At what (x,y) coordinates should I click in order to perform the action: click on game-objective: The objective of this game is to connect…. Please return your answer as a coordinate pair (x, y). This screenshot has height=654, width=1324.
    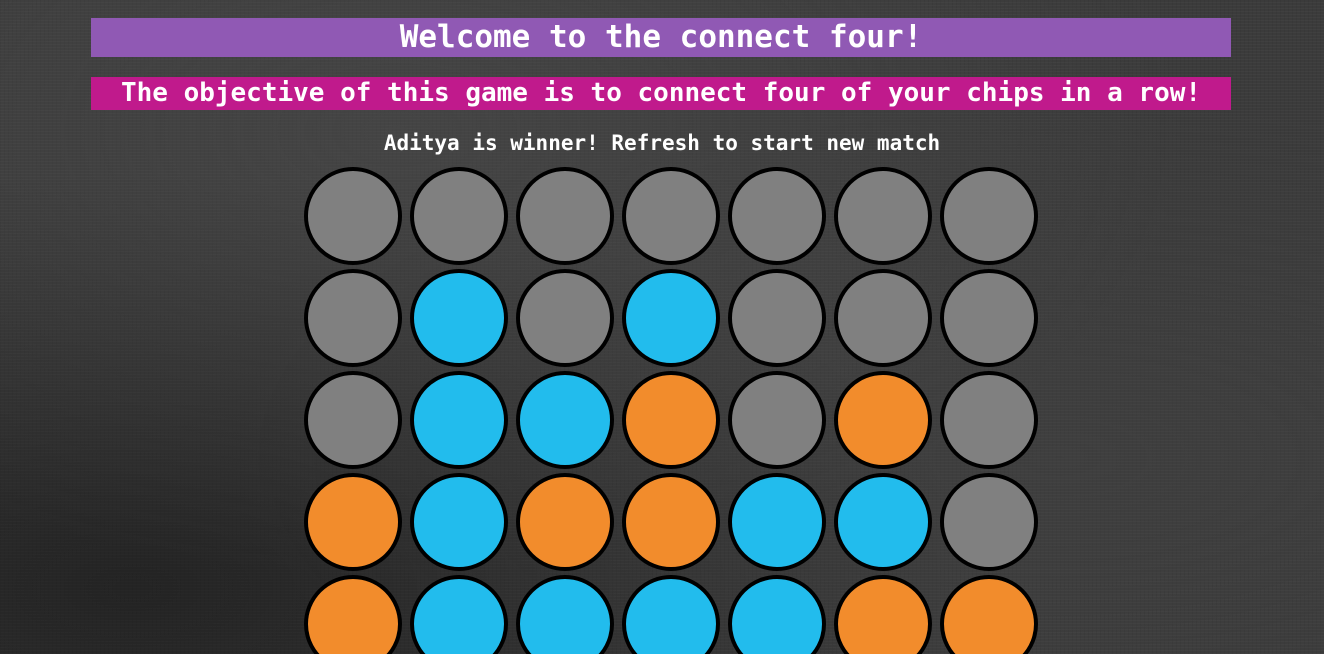
    Looking at the image, I should click on (661, 93).